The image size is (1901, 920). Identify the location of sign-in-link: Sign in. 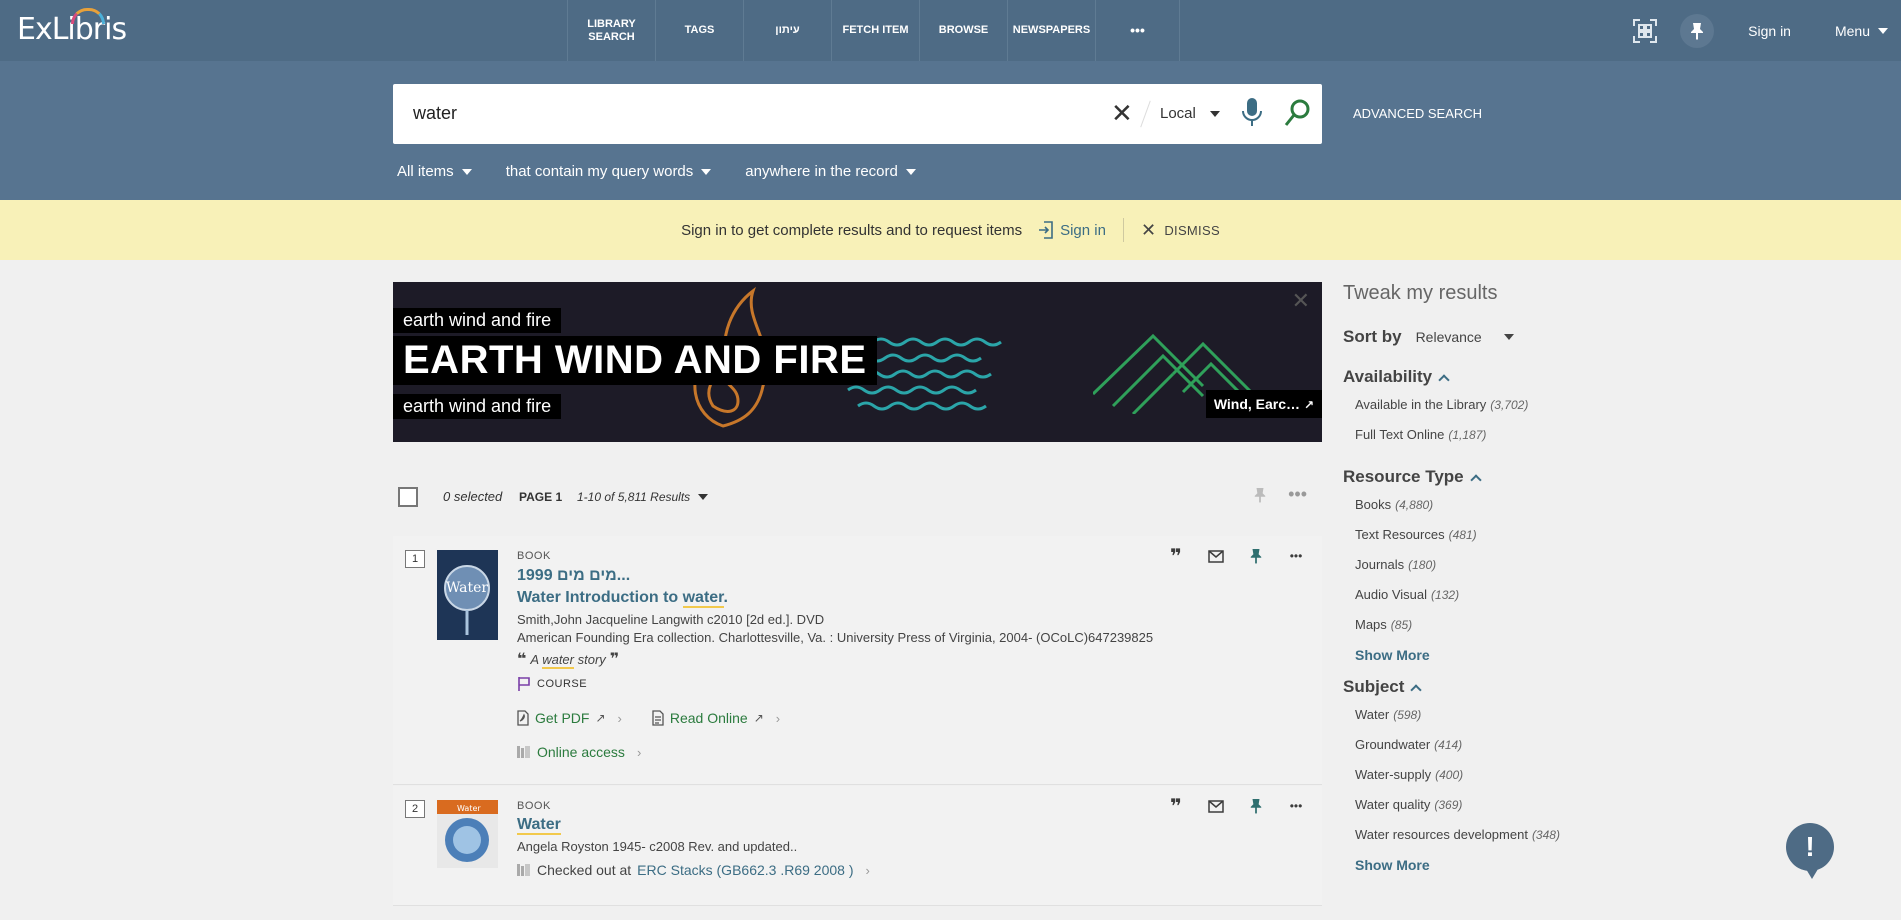
(1769, 31).